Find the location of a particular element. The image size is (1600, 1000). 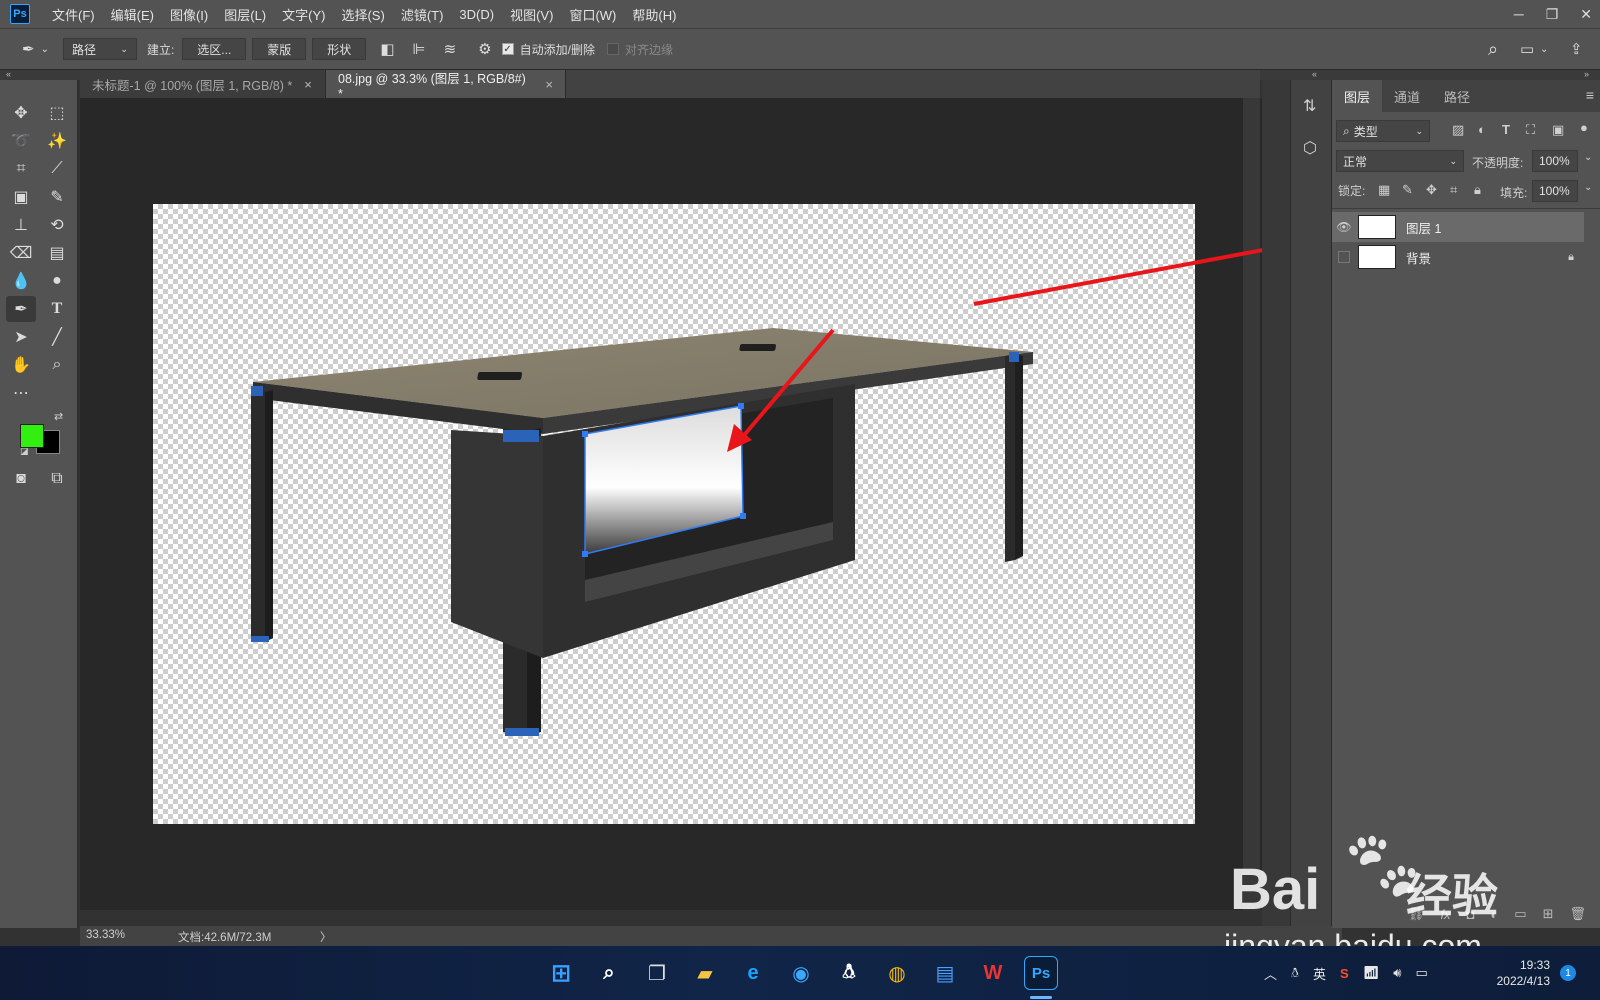

tab-layers: 图层 is located at coordinates (1357, 96).